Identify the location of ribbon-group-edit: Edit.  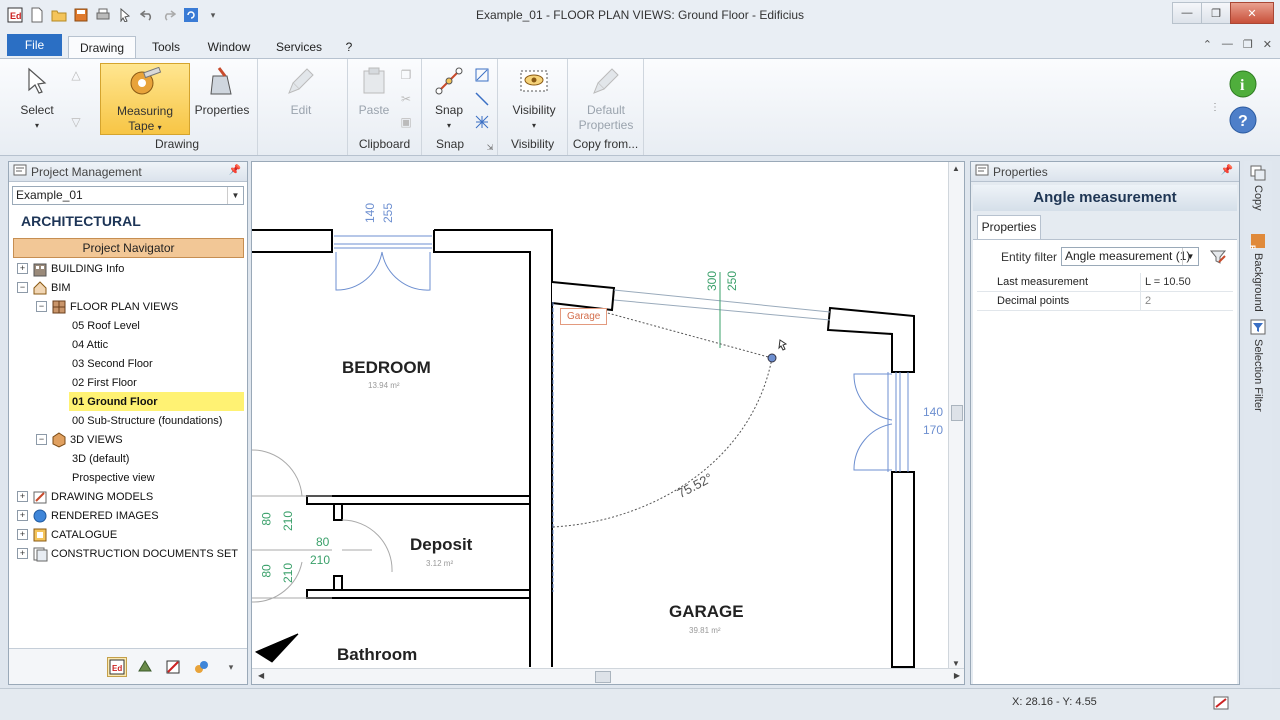
(303, 107).